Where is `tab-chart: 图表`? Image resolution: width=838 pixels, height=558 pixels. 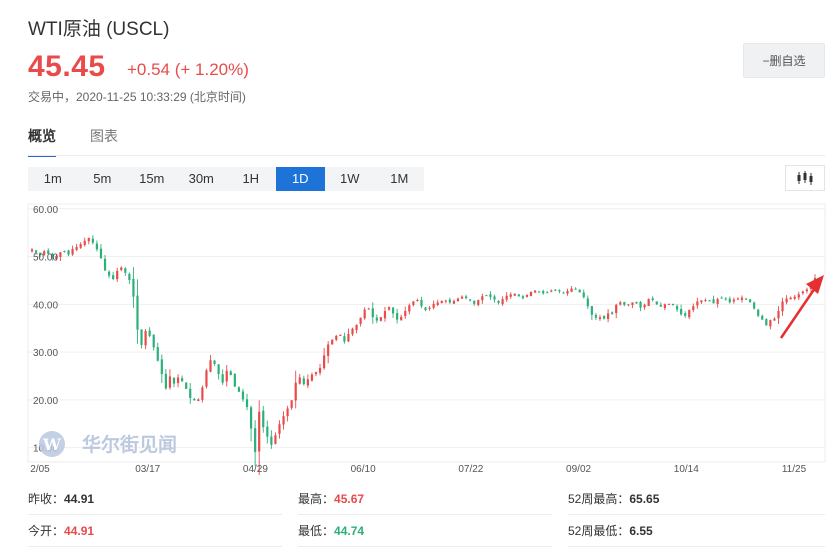
tab-chart: 图表 is located at coordinates (104, 141).